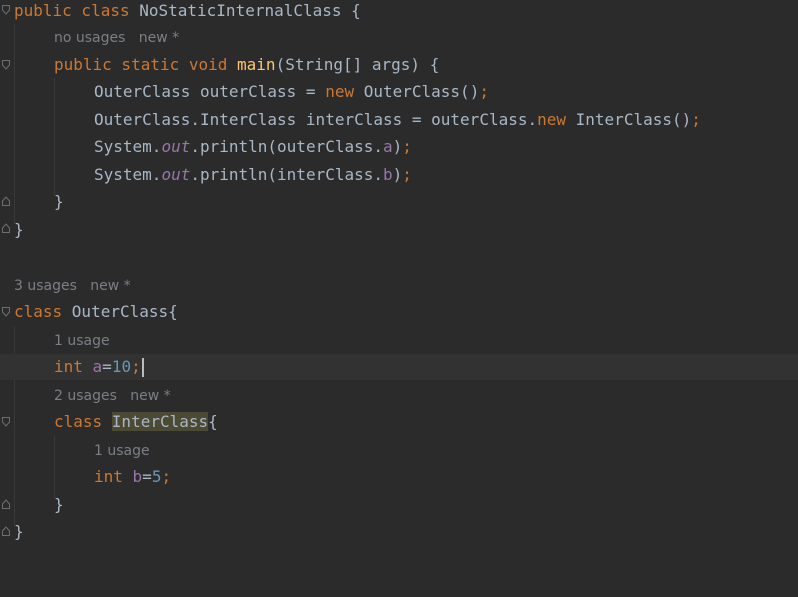  I want to click on code-line: int b=5;, so click(399, 477).